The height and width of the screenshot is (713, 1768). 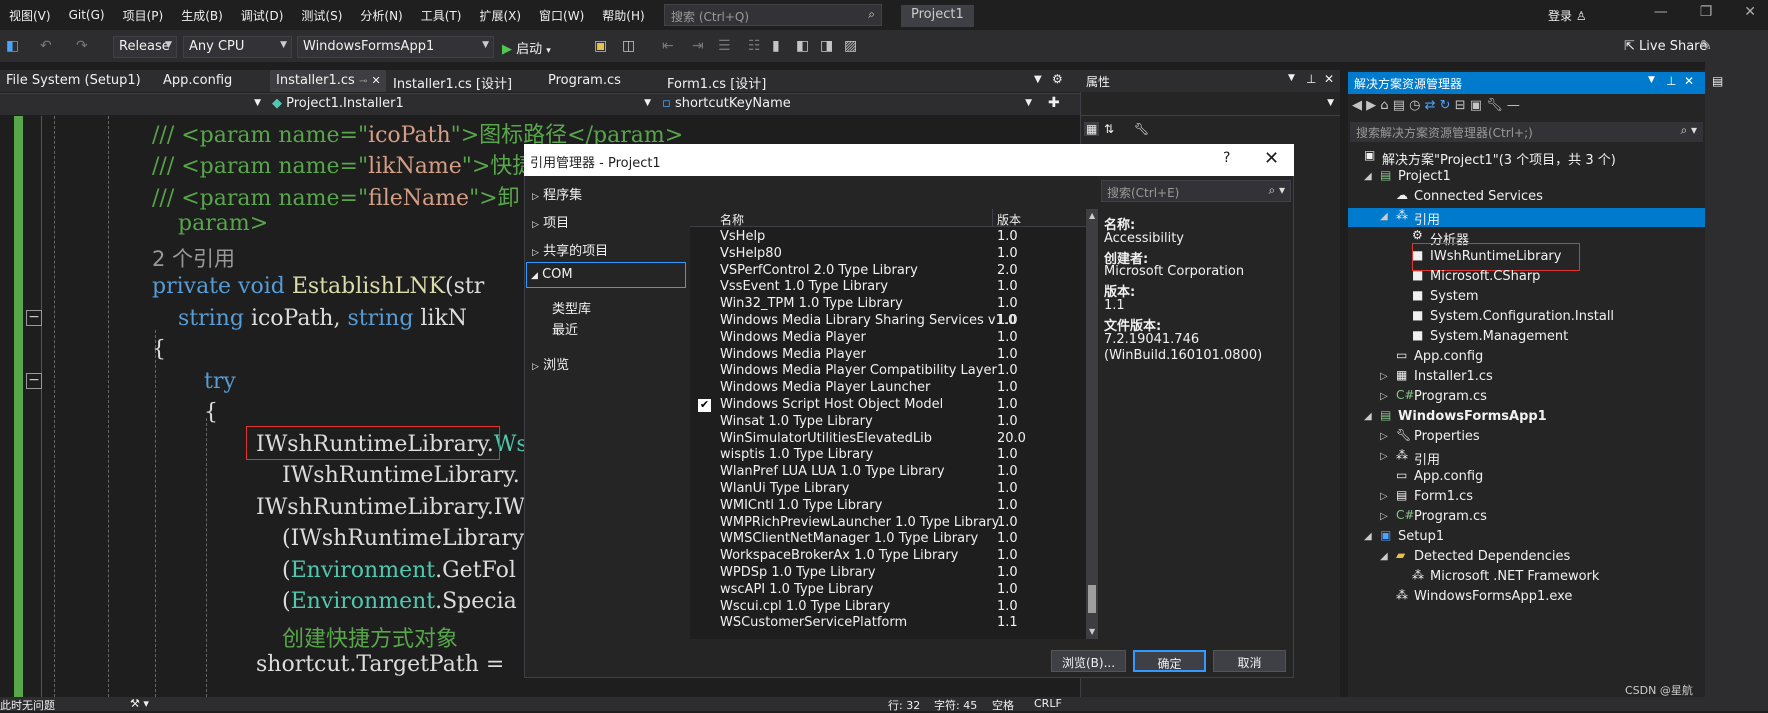 I want to click on live-share-button: ⇱ Live Share, so click(x=1665, y=46).